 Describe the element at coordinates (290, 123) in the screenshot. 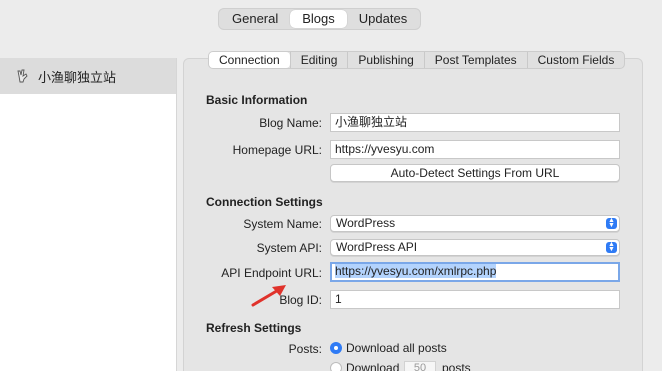

I see `blog-name-label: Blog Name:` at that location.